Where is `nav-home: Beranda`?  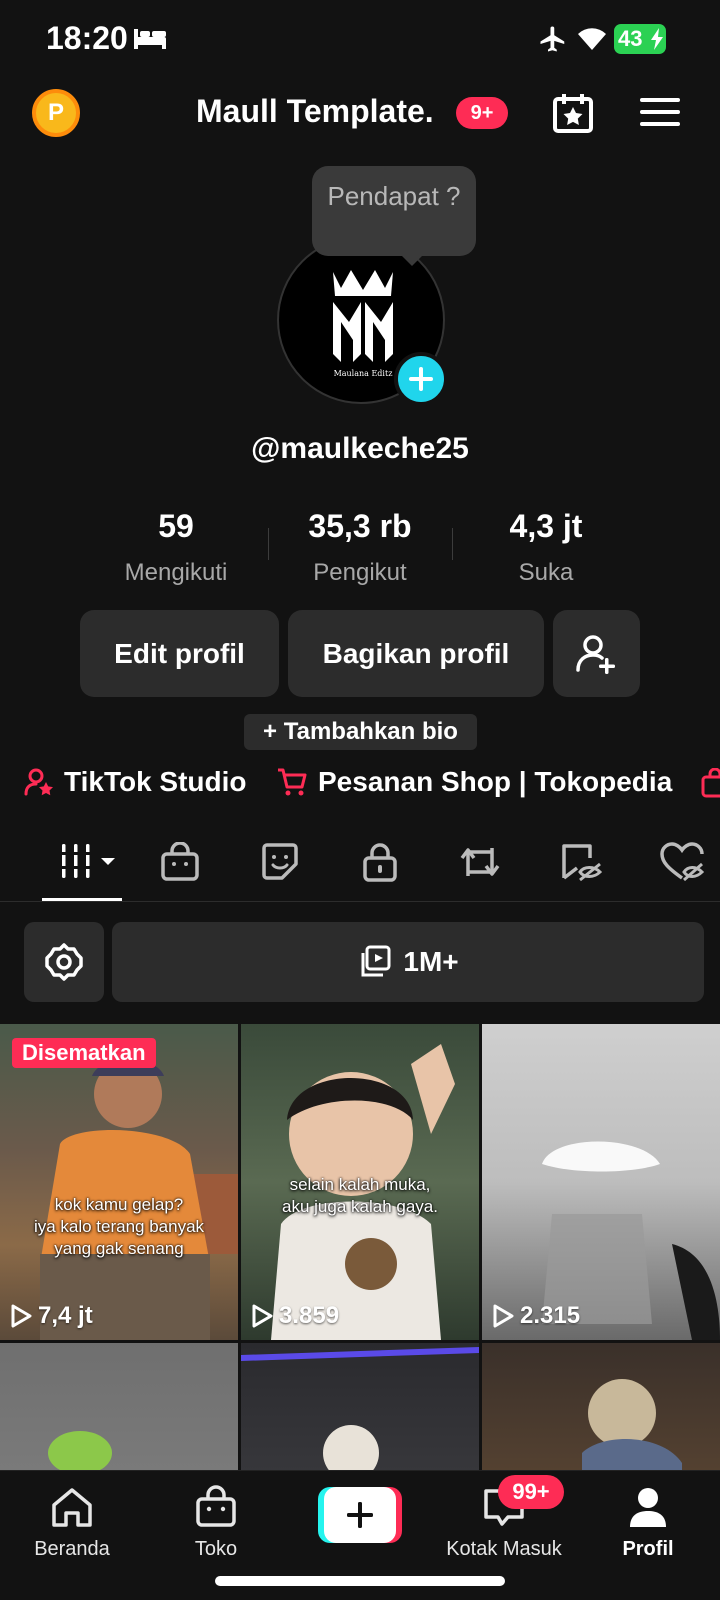 nav-home: Beranda is located at coordinates (72, 1523).